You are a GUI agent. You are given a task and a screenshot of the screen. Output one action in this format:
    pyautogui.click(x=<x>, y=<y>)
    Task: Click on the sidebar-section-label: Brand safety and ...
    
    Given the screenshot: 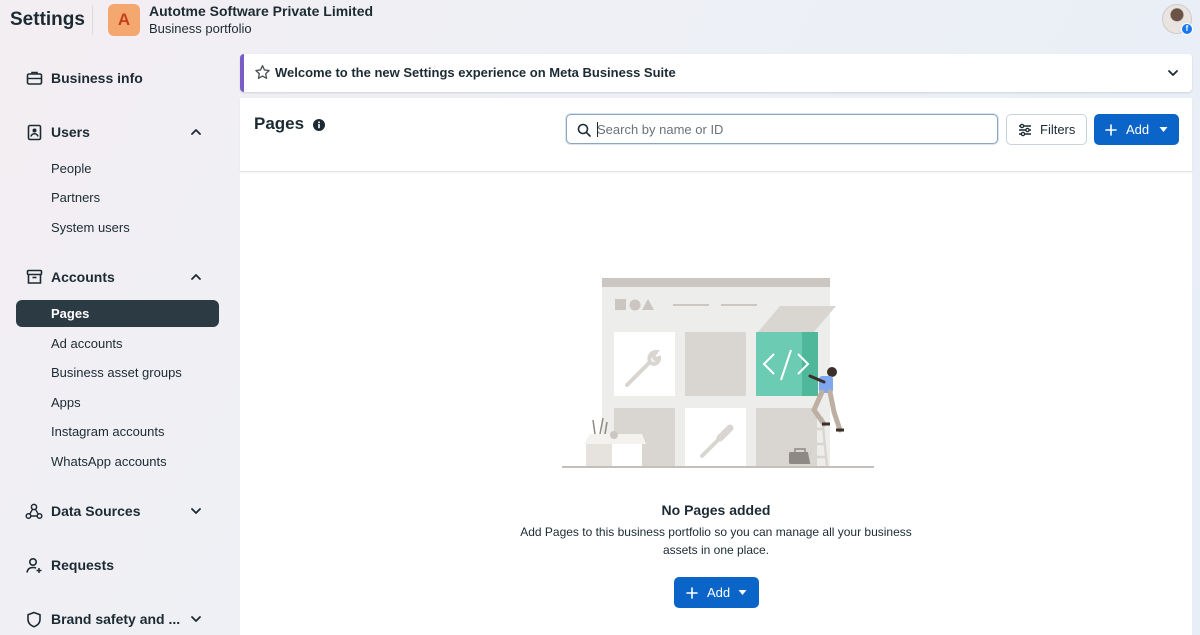 What is the action you would take?
    pyautogui.click(x=116, y=619)
    